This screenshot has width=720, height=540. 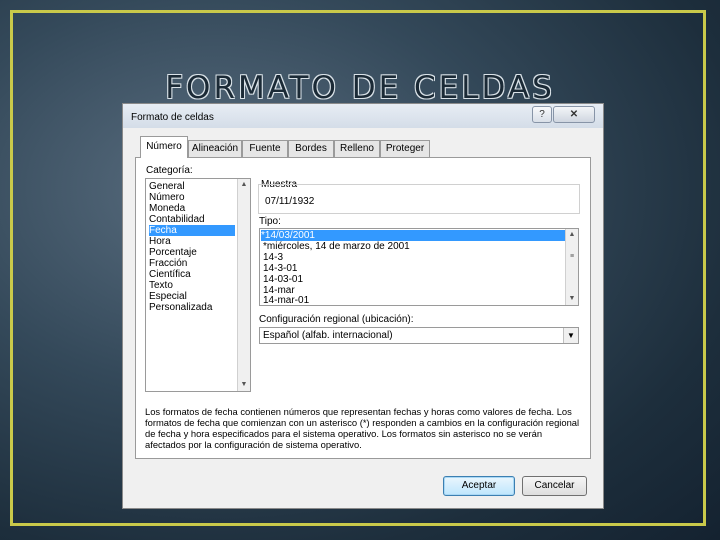 I want to click on chevron-down-icon: ▼, so click(x=570, y=335).